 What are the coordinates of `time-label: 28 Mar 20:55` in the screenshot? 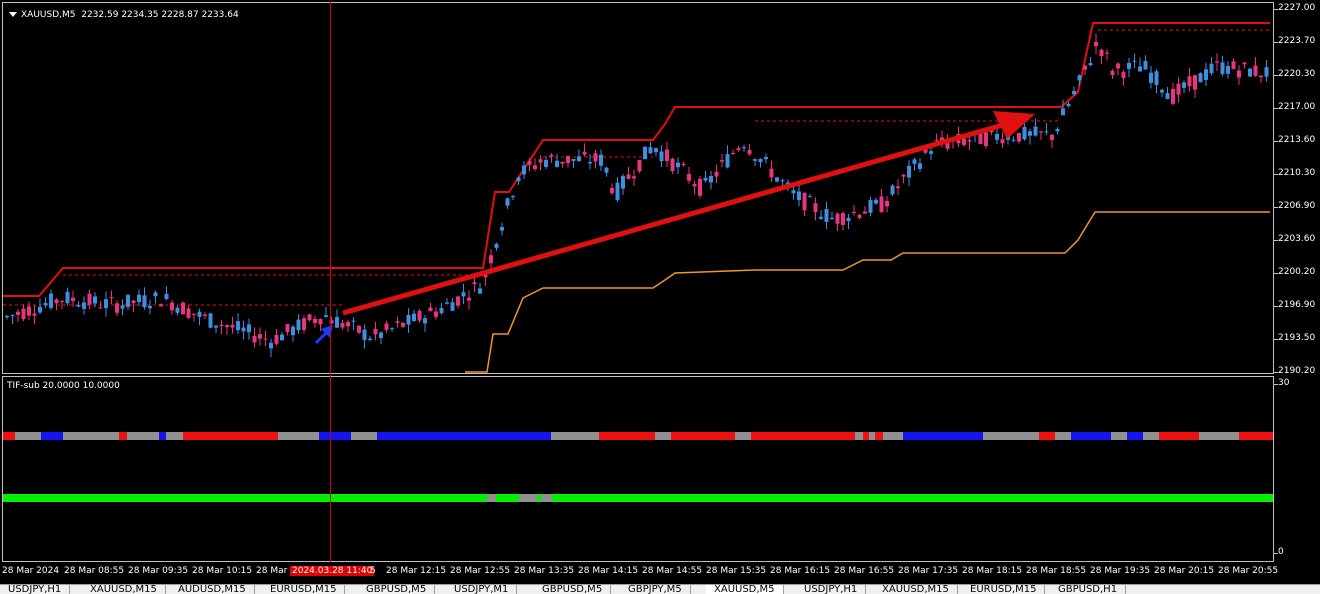 It's located at (1248, 571).